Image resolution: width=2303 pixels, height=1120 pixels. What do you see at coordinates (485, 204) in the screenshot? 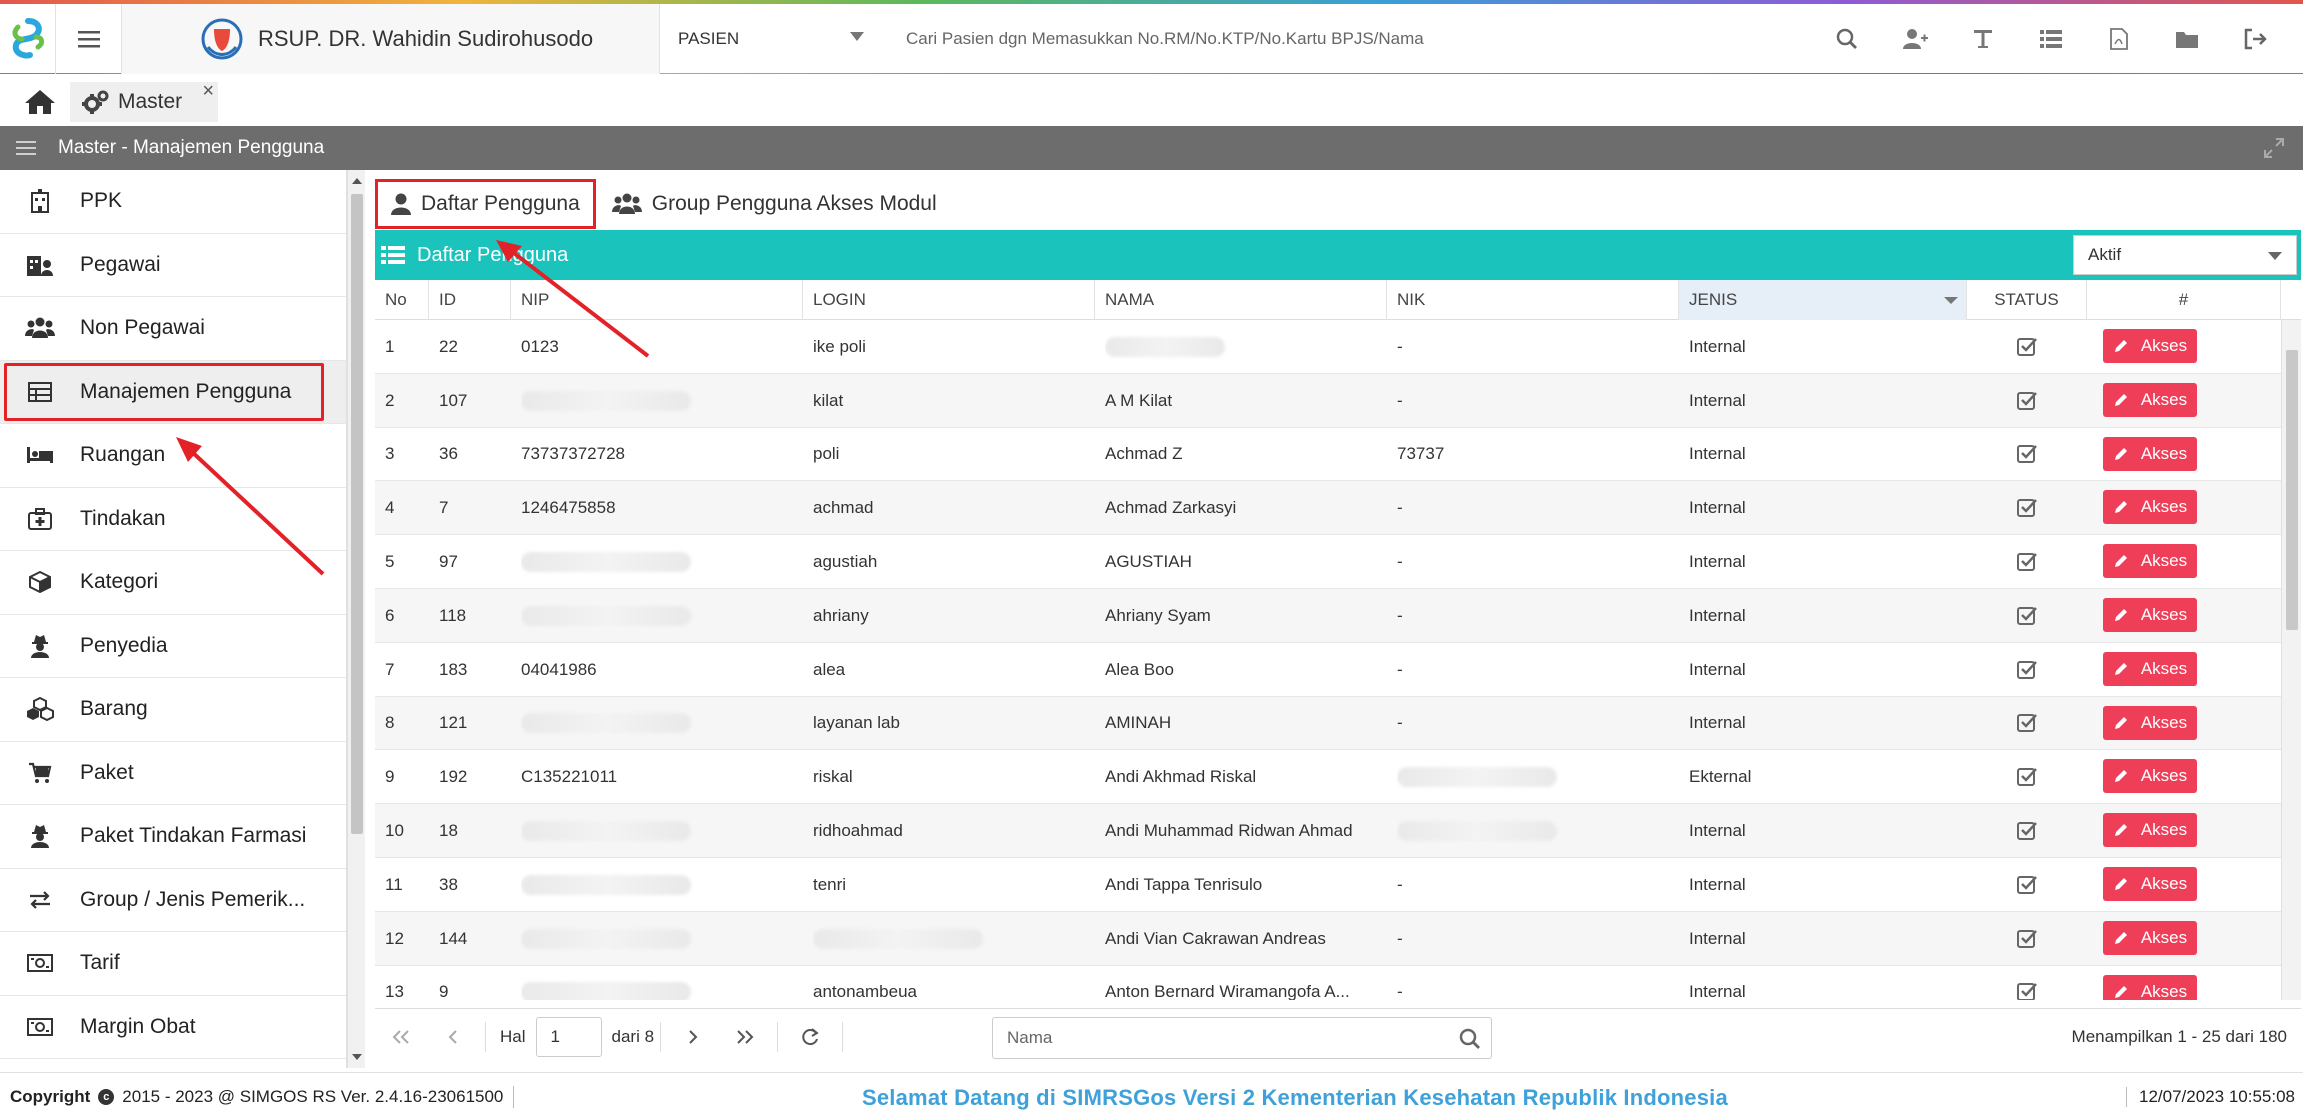
I see `tab-daftar-pengguna: Daftar Pengguna` at bounding box center [485, 204].